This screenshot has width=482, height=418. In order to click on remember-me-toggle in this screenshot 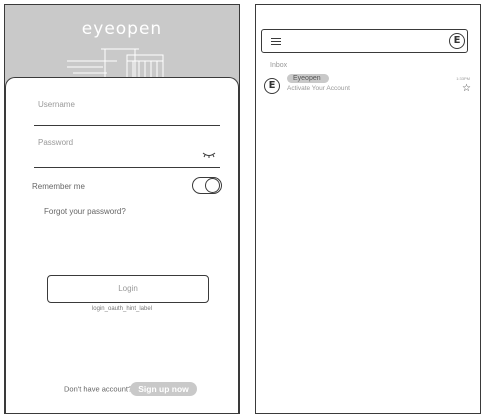, I will do `click(207, 185)`.